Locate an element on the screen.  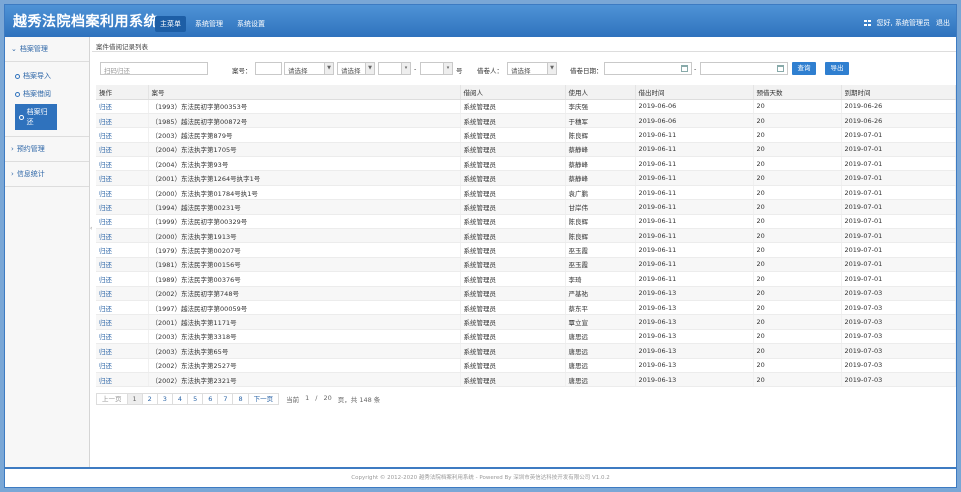
case-no-to-input: ▾ is located at coordinates (436, 68).